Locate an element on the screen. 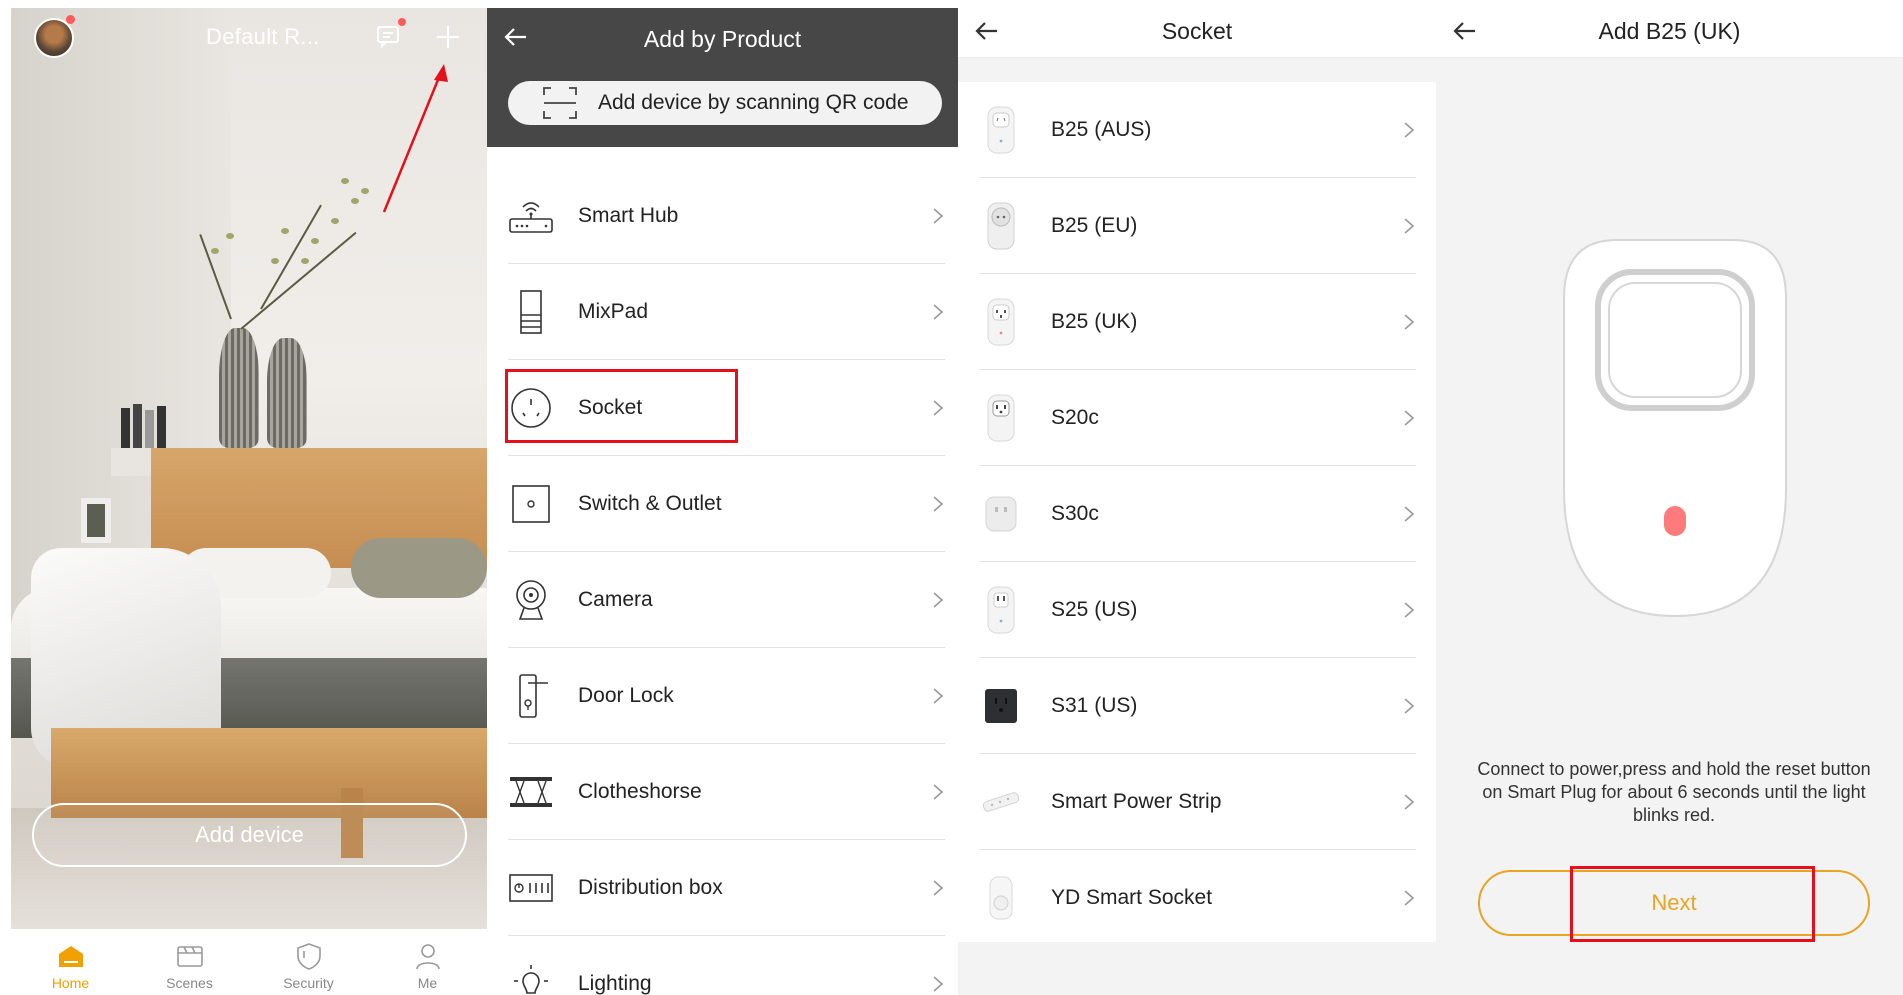 The width and height of the screenshot is (1903, 995). category-item-lighting: Lighting is located at coordinates (726, 965).